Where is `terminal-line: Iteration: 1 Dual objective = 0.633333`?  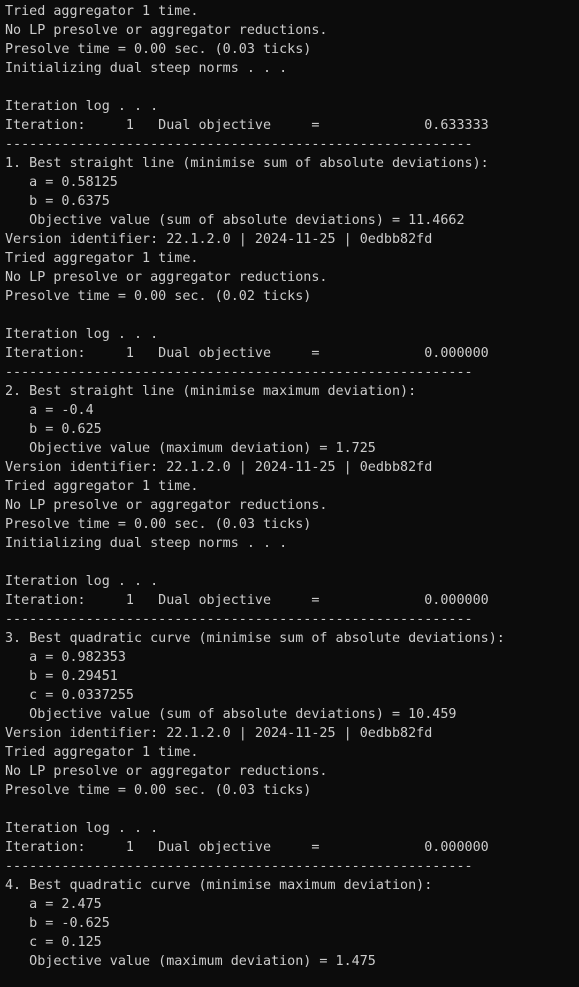 terminal-line: Iteration: 1 Dual objective = 0.633333 is located at coordinates (247, 125).